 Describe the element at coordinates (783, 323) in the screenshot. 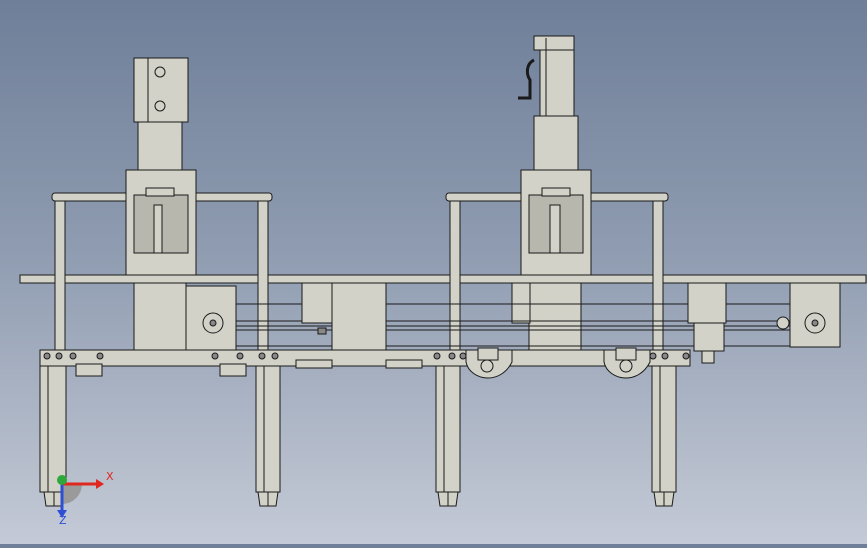

I see `roller-right-small` at that location.